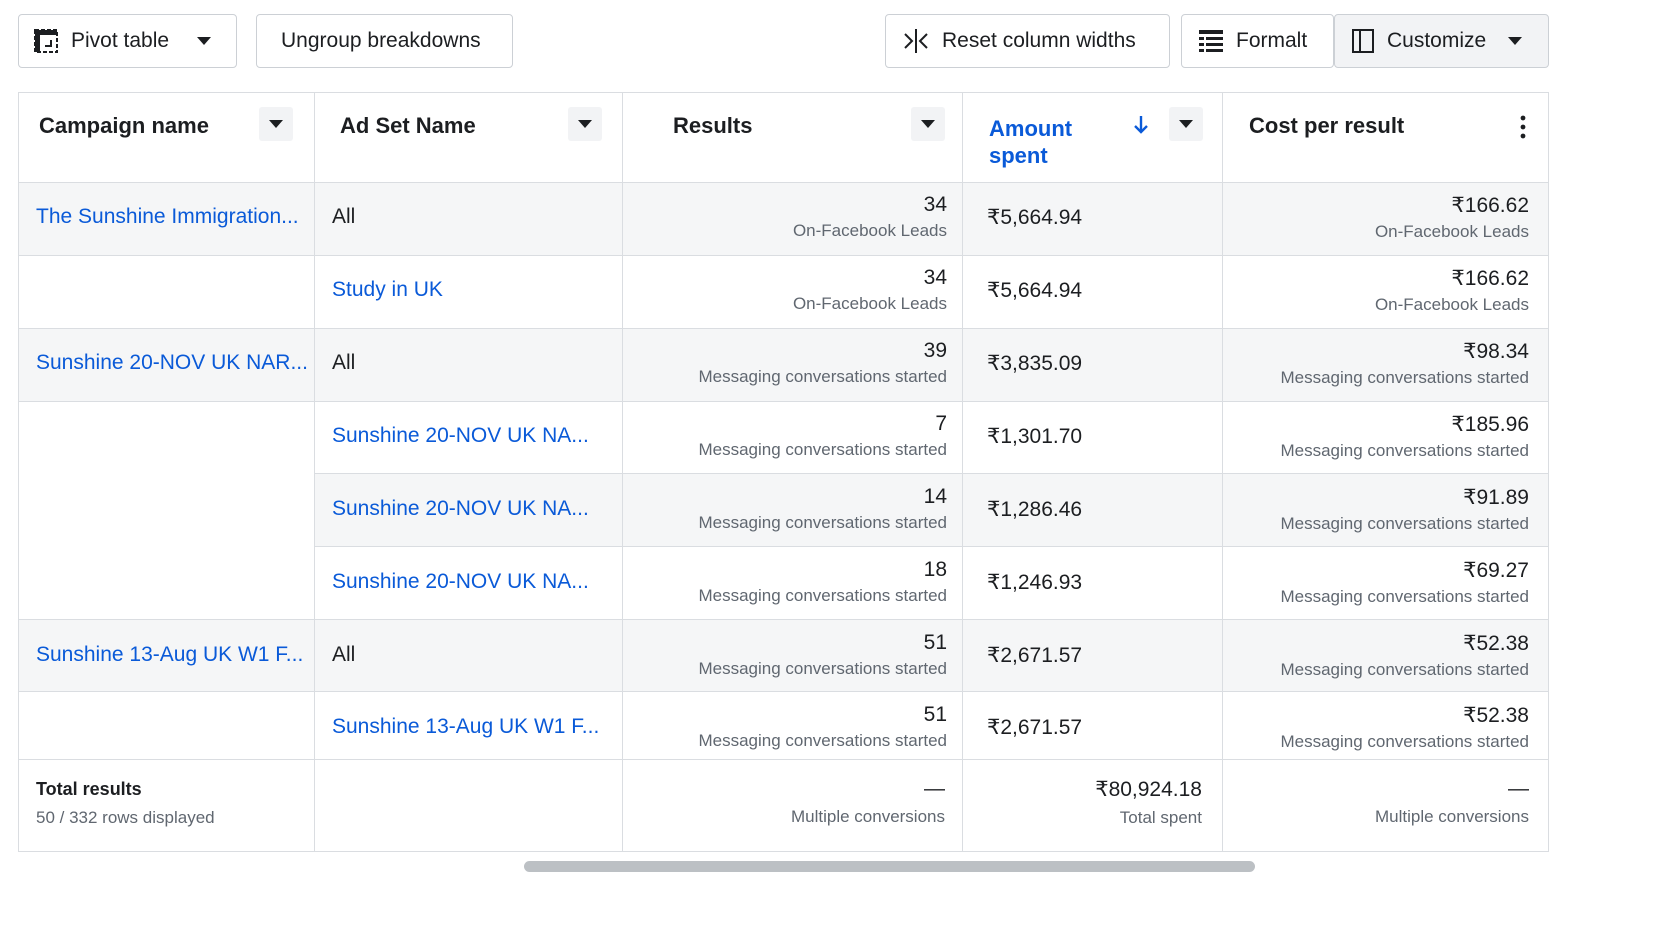  What do you see at coordinates (935, 496) in the screenshot?
I see `results-value: 14` at bounding box center [935, 496].